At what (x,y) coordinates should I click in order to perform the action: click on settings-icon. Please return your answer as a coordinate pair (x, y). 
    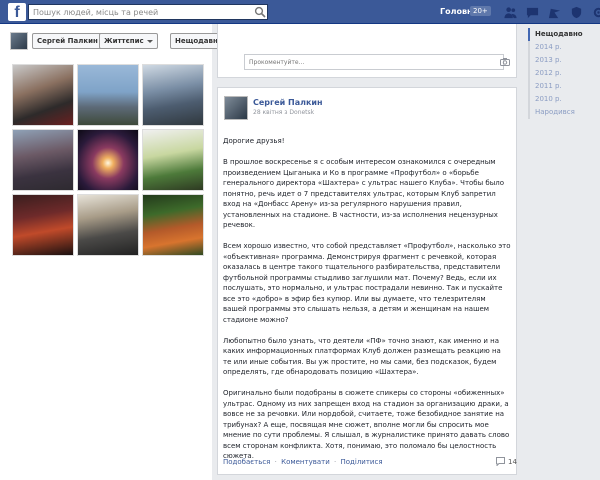
    Looking at the image, I should click on (595, 12).